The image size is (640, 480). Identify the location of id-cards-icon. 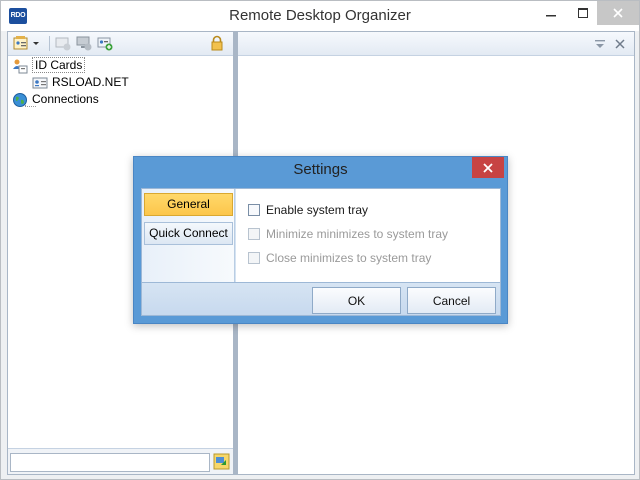
(20, 66).